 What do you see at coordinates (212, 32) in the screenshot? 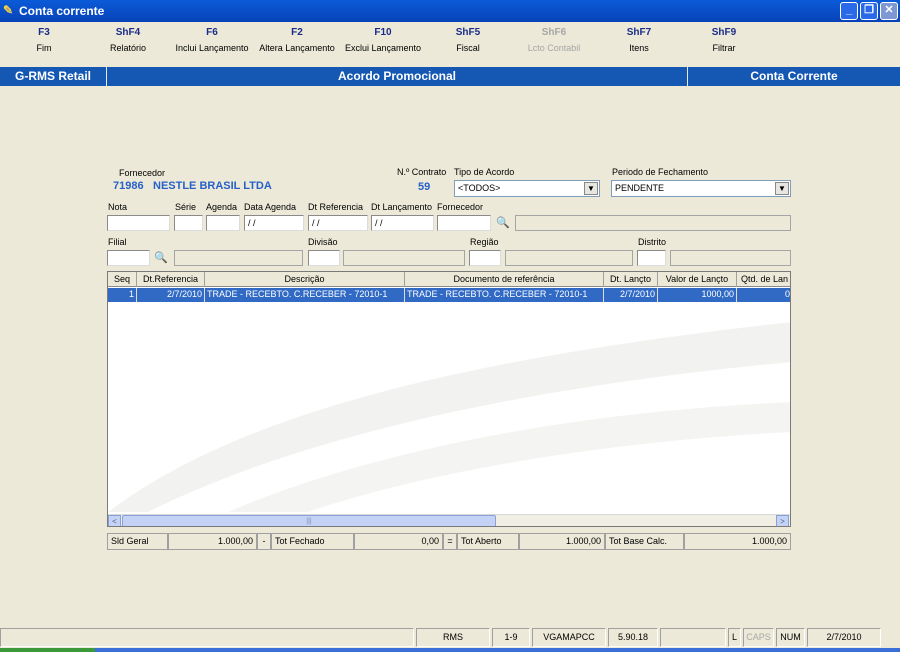
I see `toolbar-key: F6` at bounding box center [212, 32].